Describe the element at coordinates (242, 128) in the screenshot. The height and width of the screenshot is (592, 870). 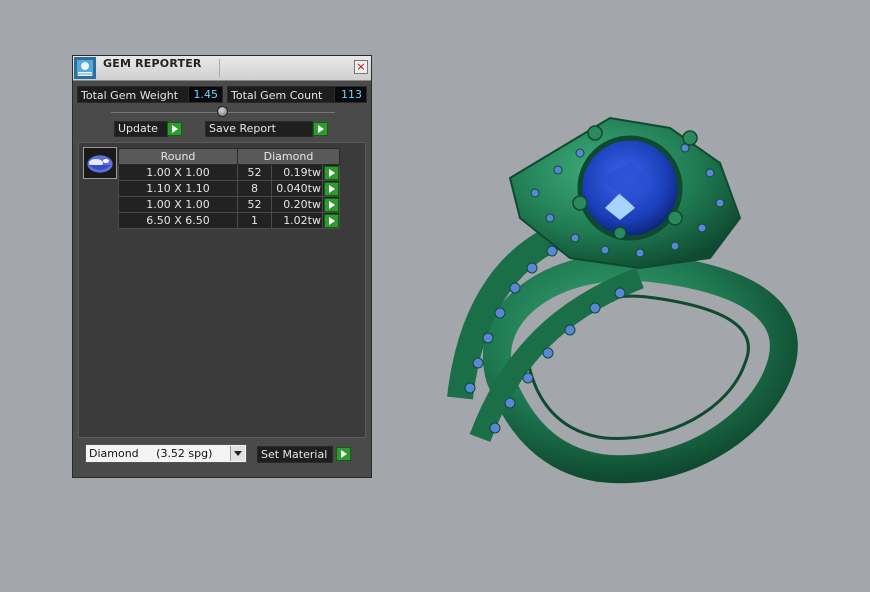
I see `save-report-button-label: Save Report` at that location.